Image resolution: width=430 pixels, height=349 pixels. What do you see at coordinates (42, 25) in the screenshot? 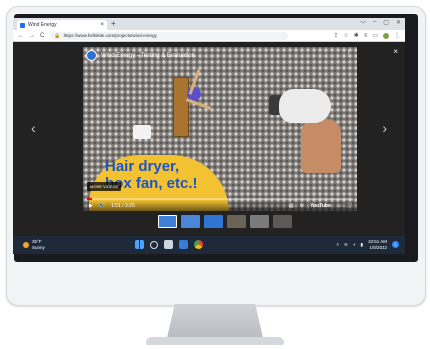
I see `tab-title: Wind Energy` at bounding box center [42, 25].